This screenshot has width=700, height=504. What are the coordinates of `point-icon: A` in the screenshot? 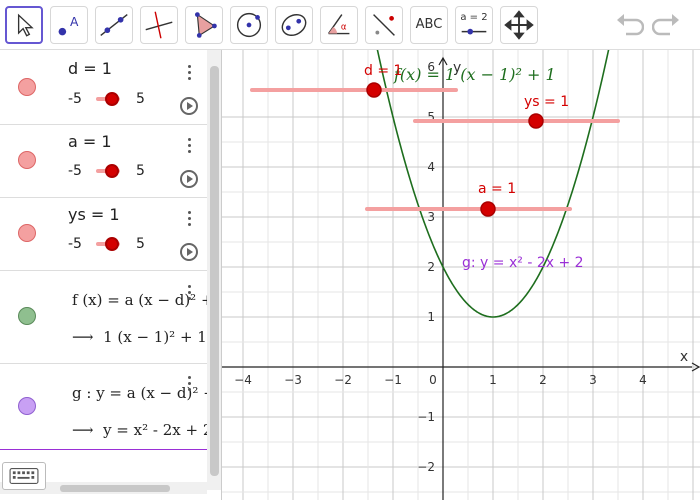 It's located at (68, 25).